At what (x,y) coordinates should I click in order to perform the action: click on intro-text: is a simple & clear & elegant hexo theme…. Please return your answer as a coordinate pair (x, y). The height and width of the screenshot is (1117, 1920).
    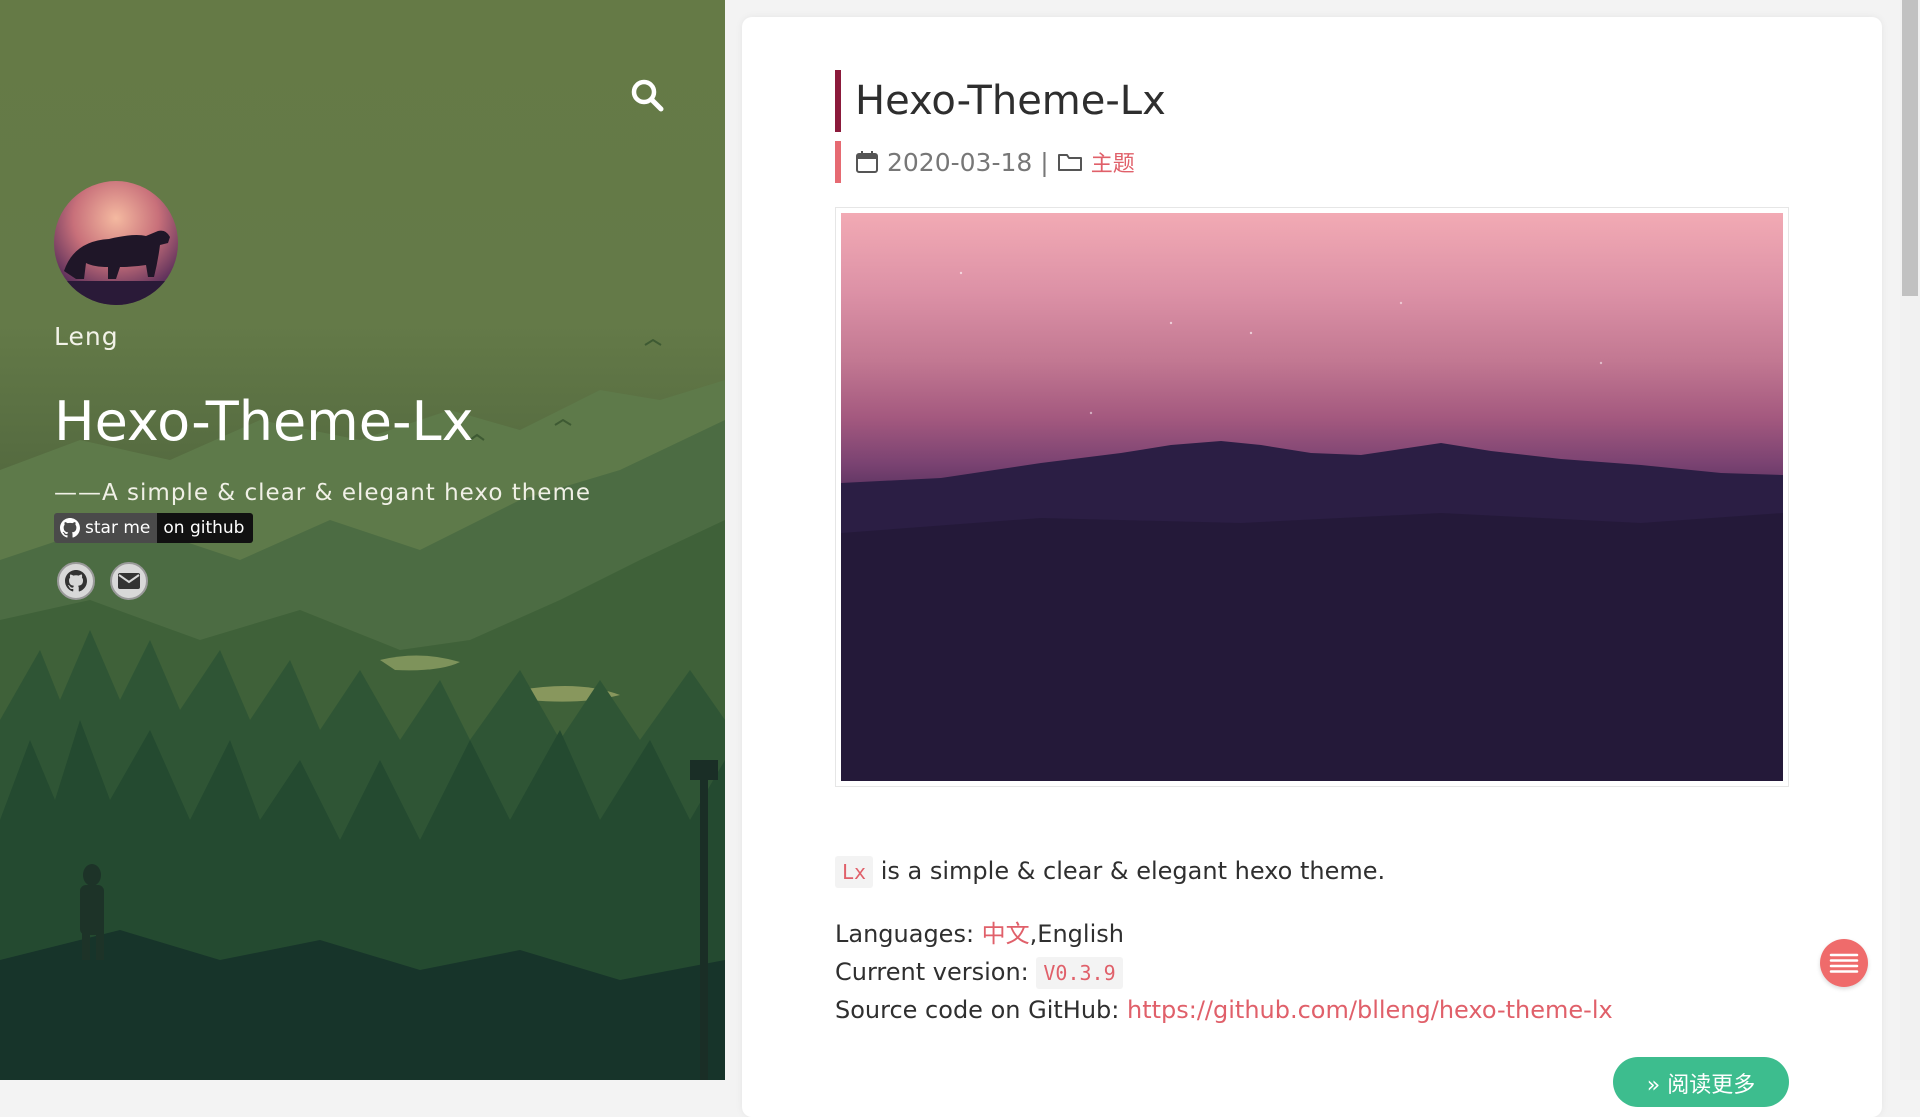
    Looking at the image, I should click on (1129, 871).